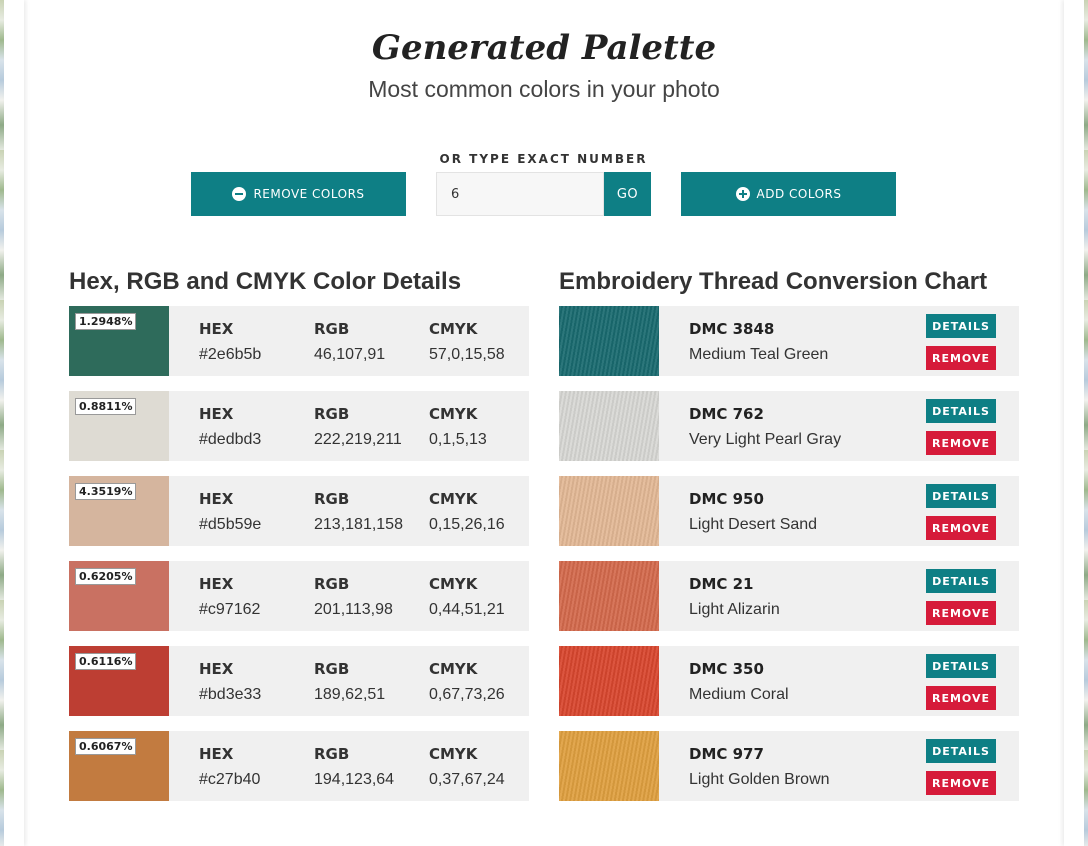 This screenshot has width=1088, height=846. Describe the element at coordinates (544, 89) in the screenshot. I see `page-subtitle: Most common colors in your photo` at that location.